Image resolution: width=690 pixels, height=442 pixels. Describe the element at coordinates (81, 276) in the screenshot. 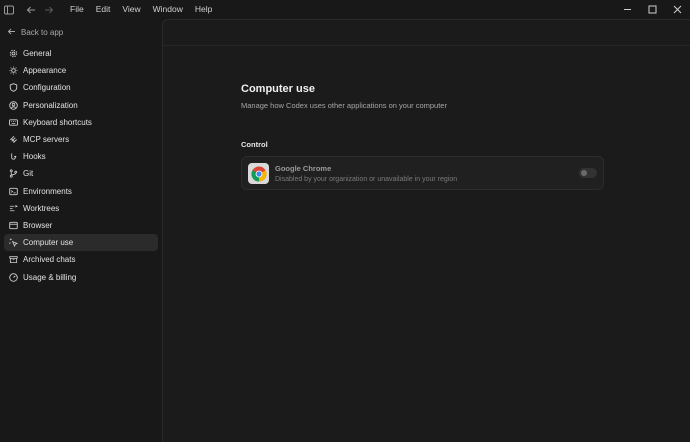

I see `sidebar-item-usage-billing: Usage & billing` at that location.